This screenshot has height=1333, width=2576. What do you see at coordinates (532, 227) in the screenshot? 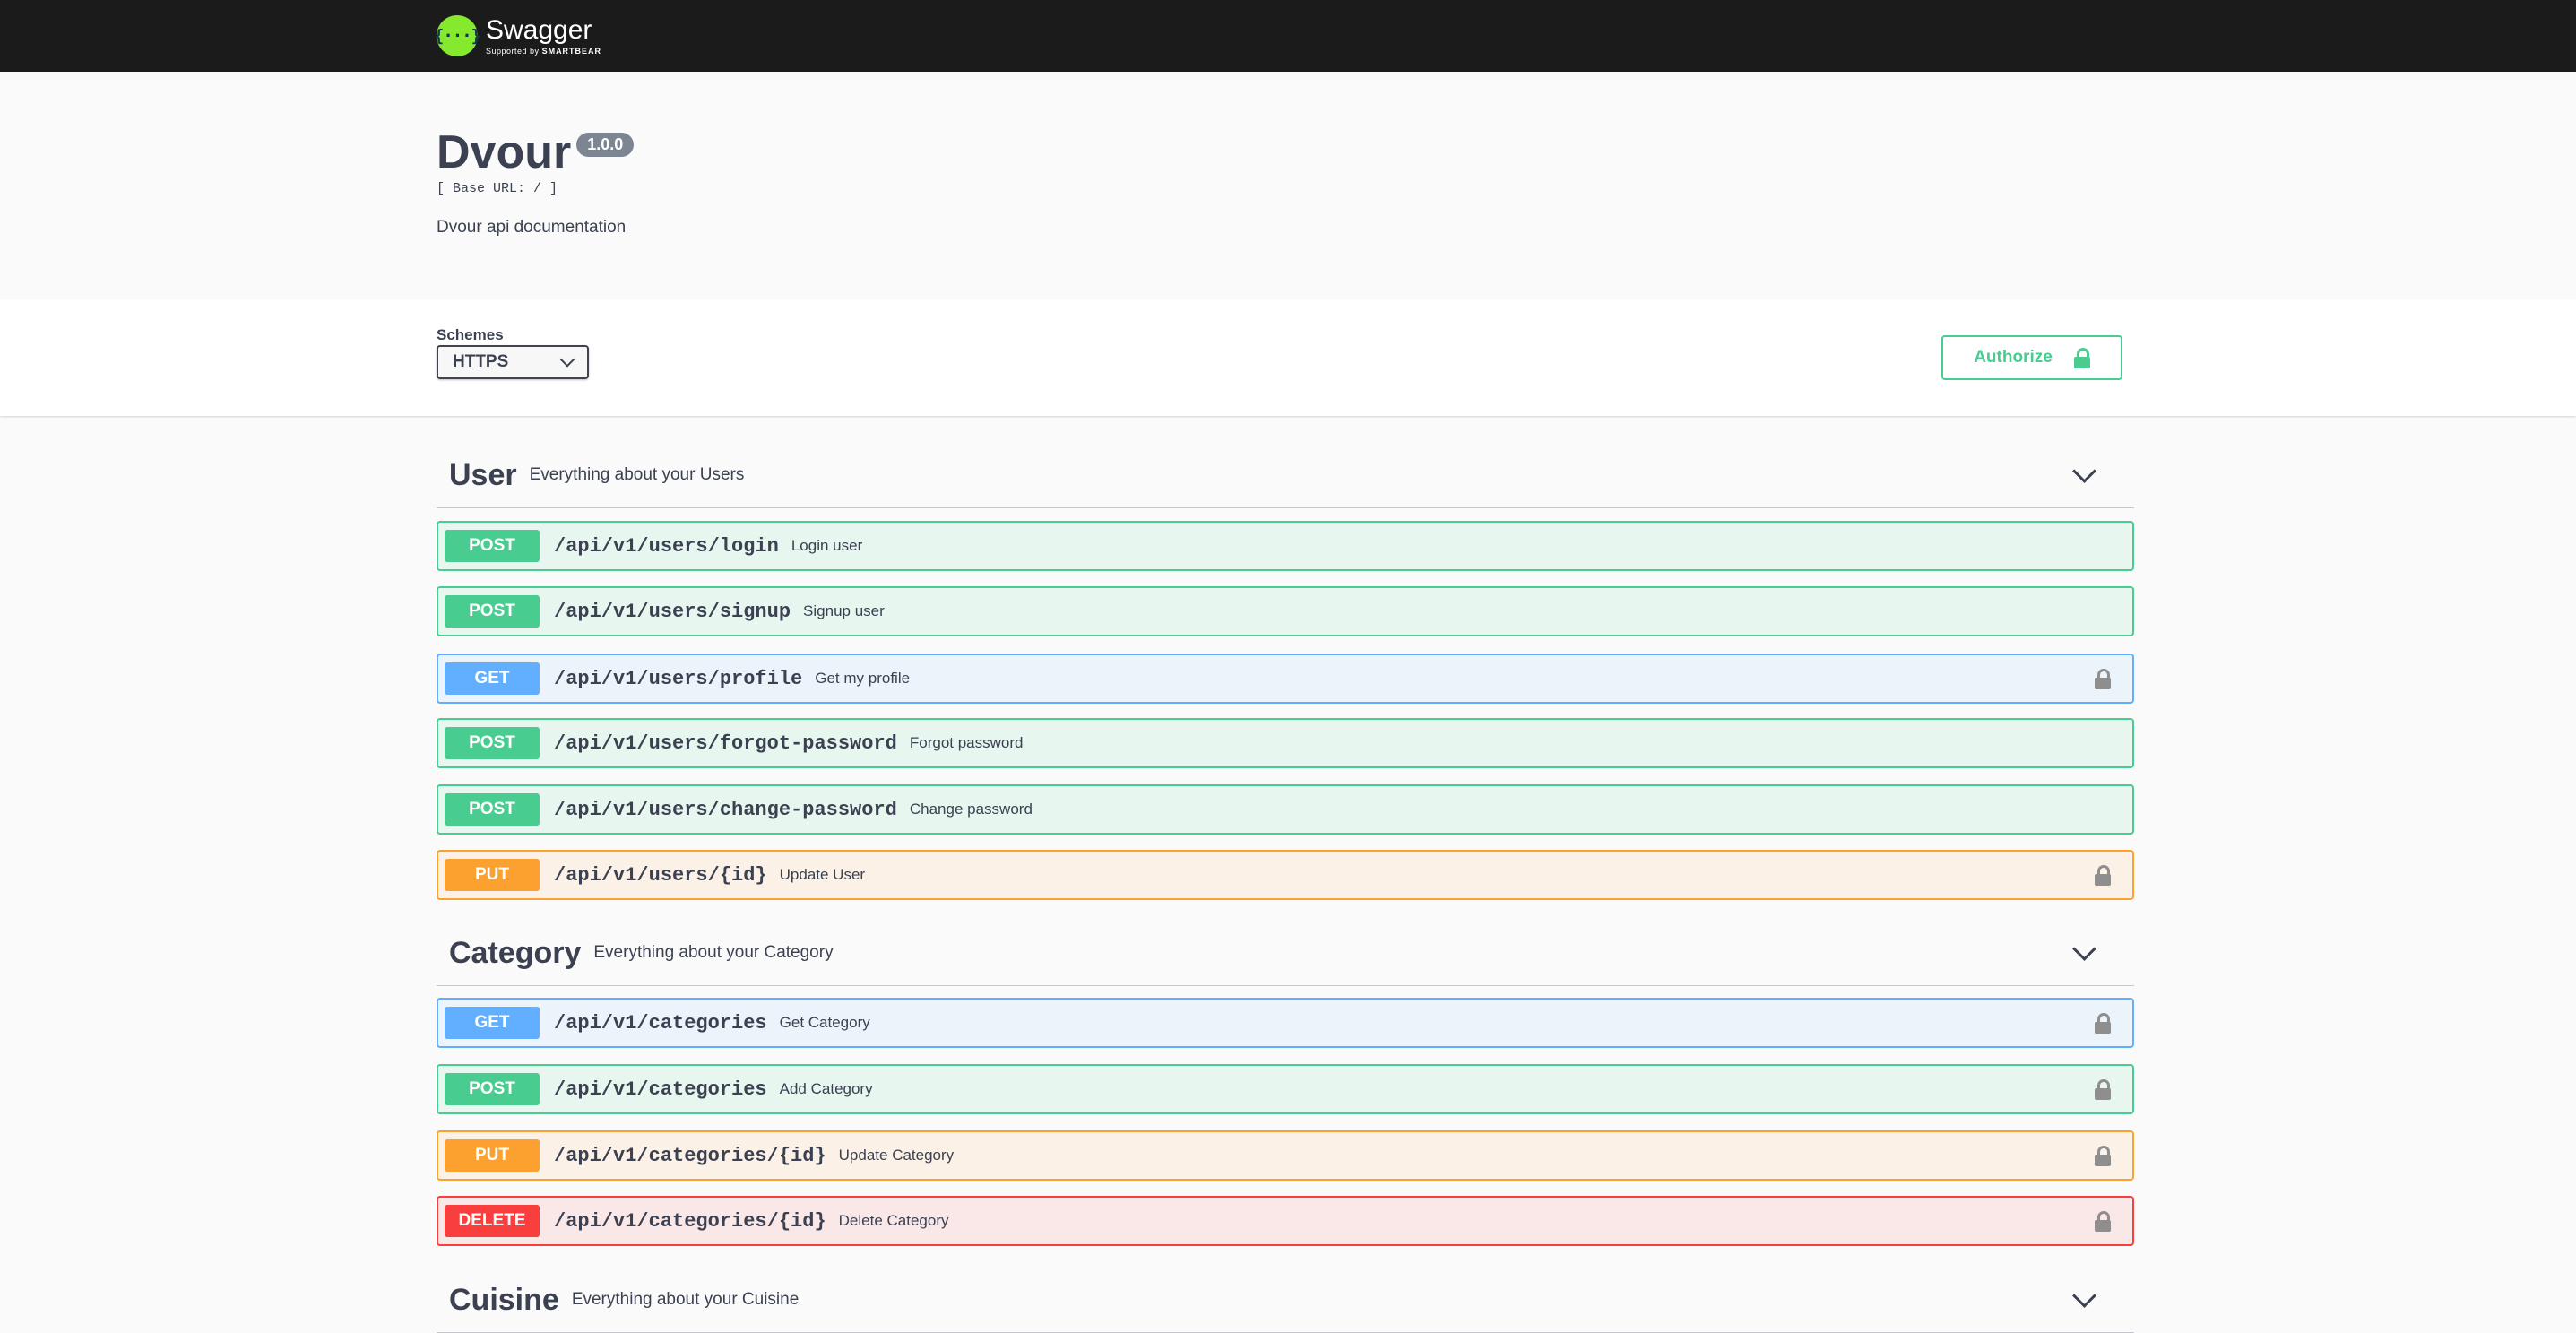
I see `api-description: Dvour api documentation` at bounding box center [532, 227].